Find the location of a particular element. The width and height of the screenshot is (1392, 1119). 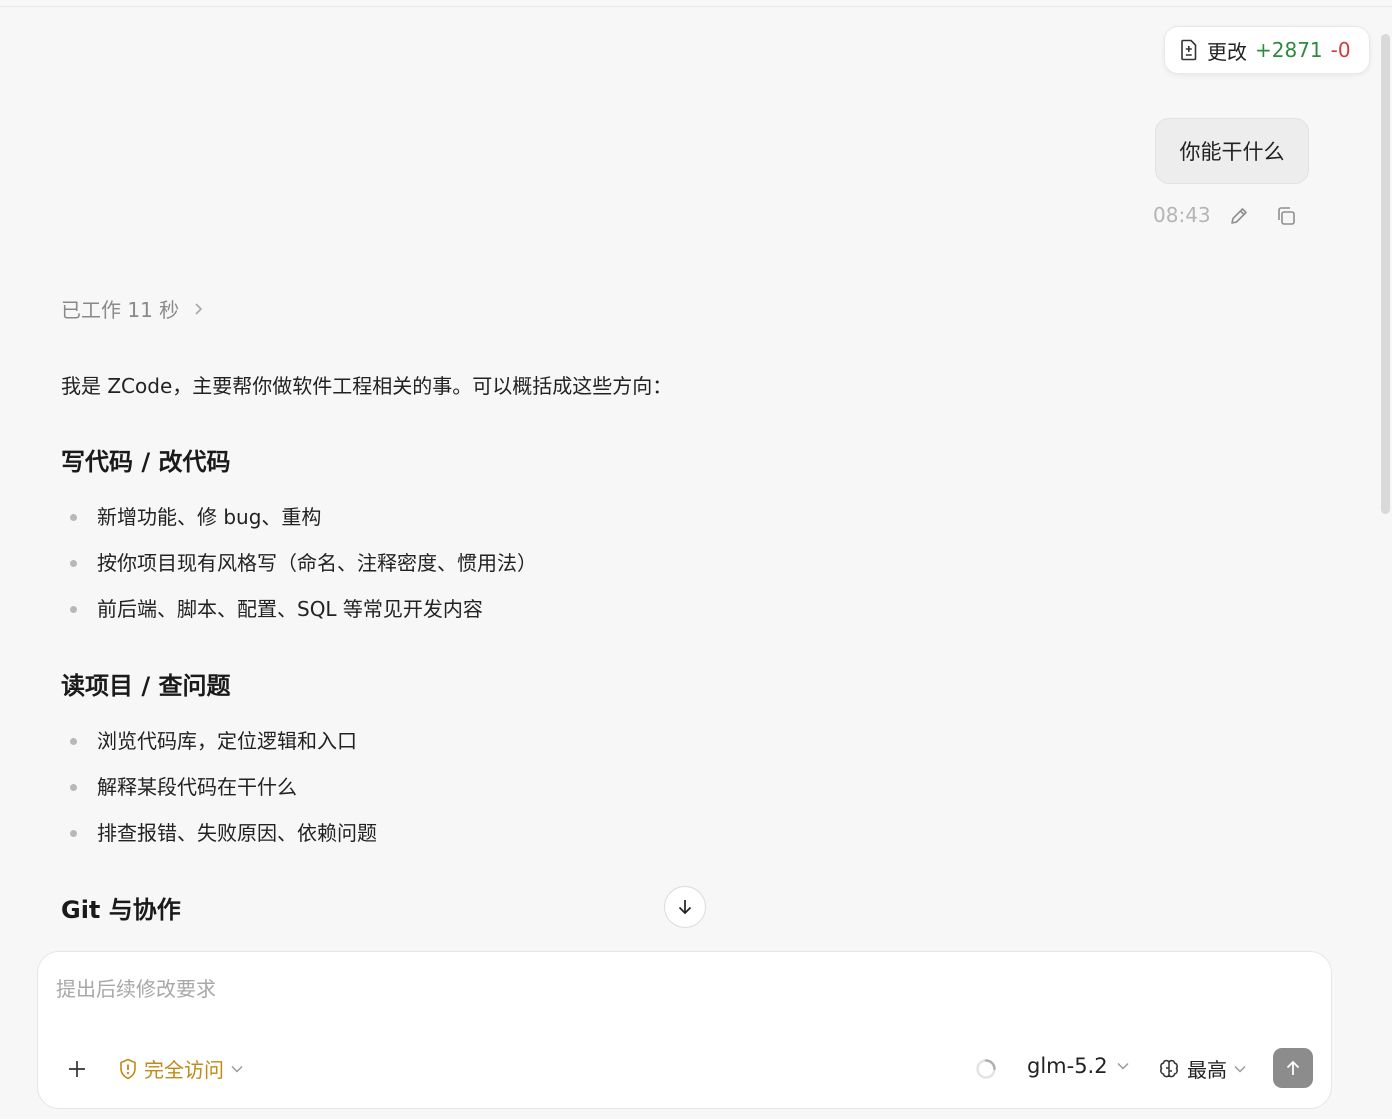

send-button is located at coordinates (1293, 1068).